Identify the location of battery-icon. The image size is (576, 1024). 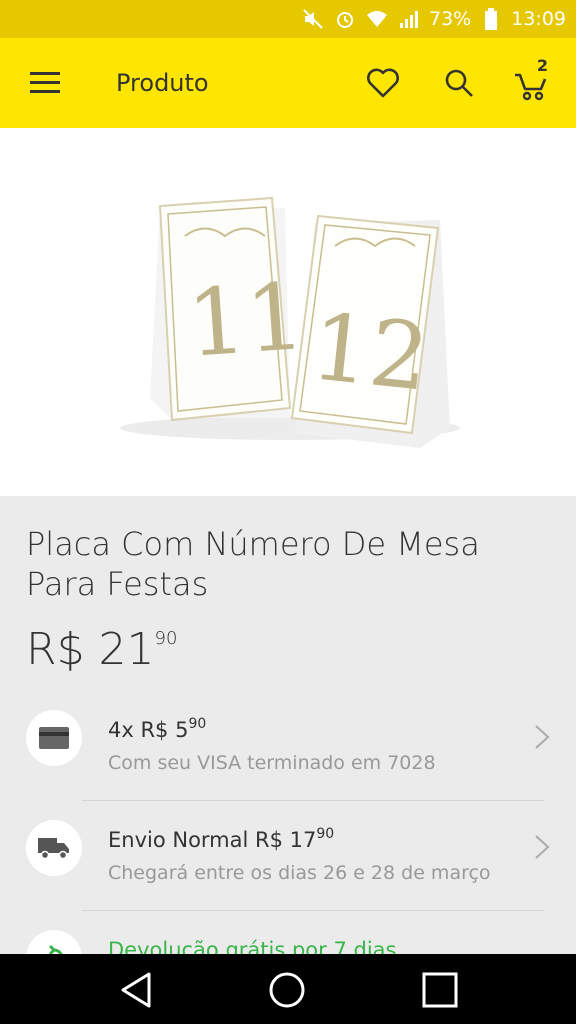
(491, 19).